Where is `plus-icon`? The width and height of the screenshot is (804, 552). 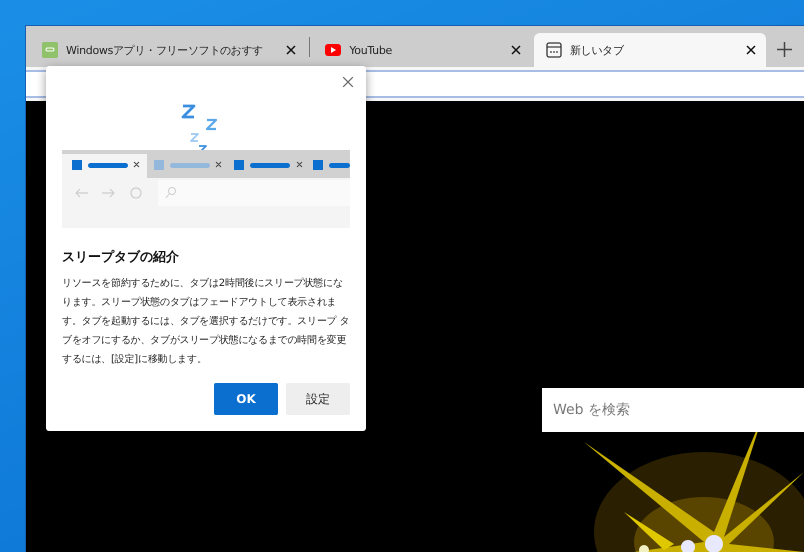 plus-icon is located at coordinates (784, 49).